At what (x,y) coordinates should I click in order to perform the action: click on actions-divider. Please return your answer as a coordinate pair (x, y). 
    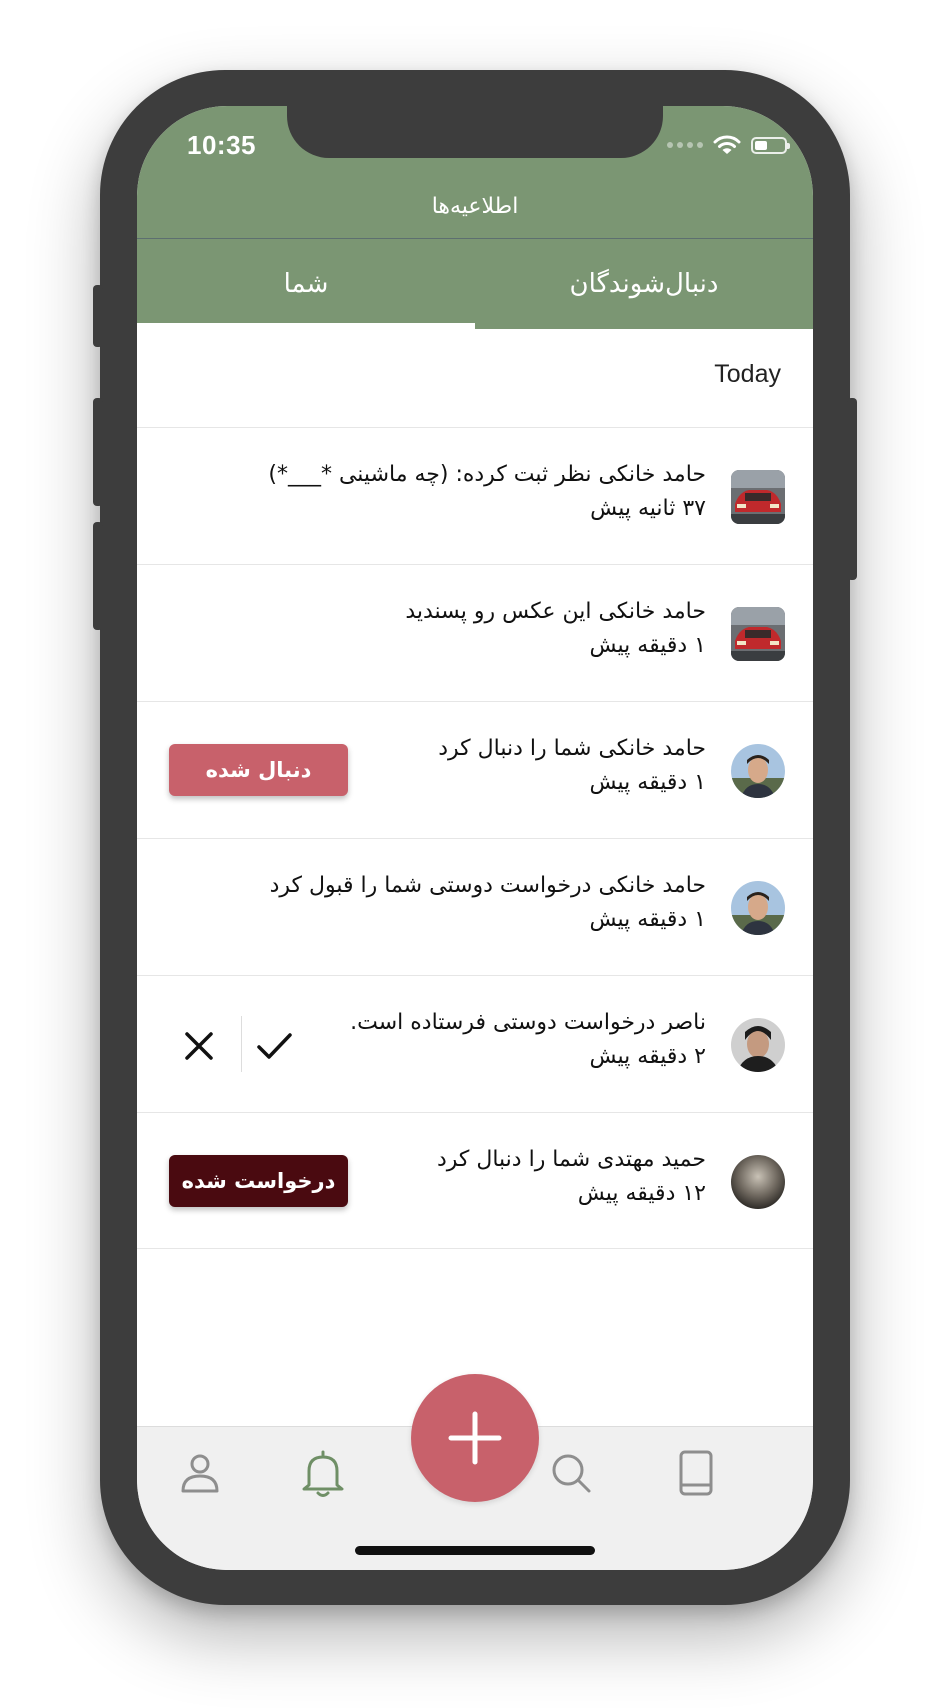
    Looking at the image, I should click on (241, 1044).